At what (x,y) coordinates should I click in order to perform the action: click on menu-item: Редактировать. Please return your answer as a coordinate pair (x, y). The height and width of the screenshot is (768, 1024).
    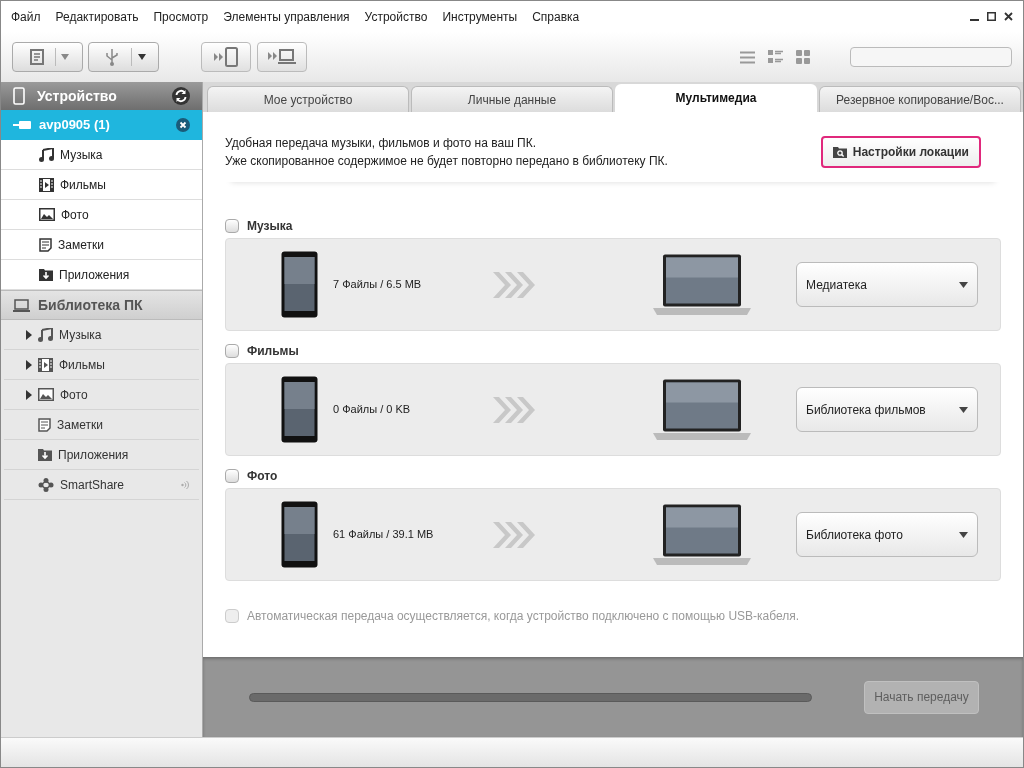
    Looking at the image, I should click on (97, 16).